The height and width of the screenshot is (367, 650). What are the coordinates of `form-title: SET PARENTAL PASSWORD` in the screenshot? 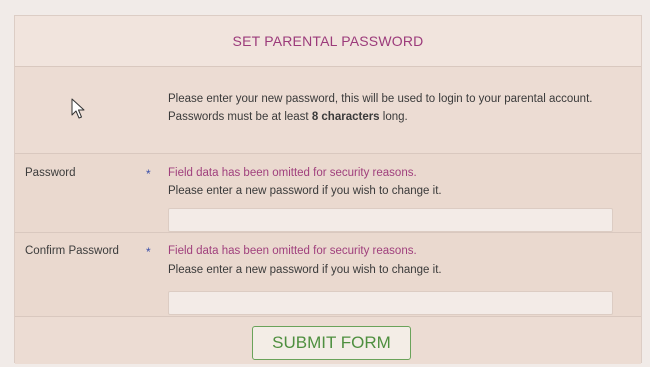 It's located at (328, 41).